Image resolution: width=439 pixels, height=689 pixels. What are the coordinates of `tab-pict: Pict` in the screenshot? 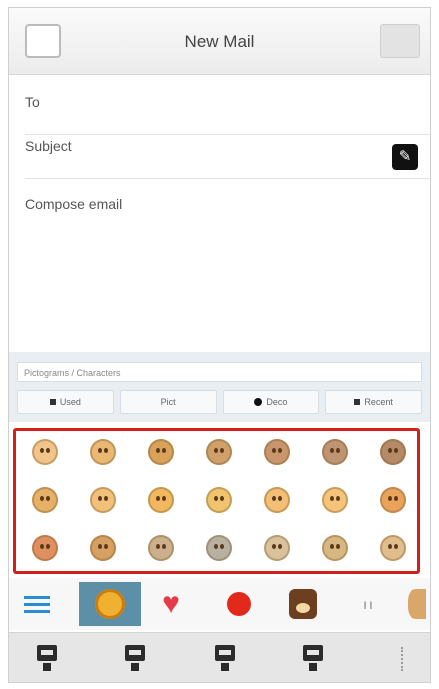 It's located at (168, 402).